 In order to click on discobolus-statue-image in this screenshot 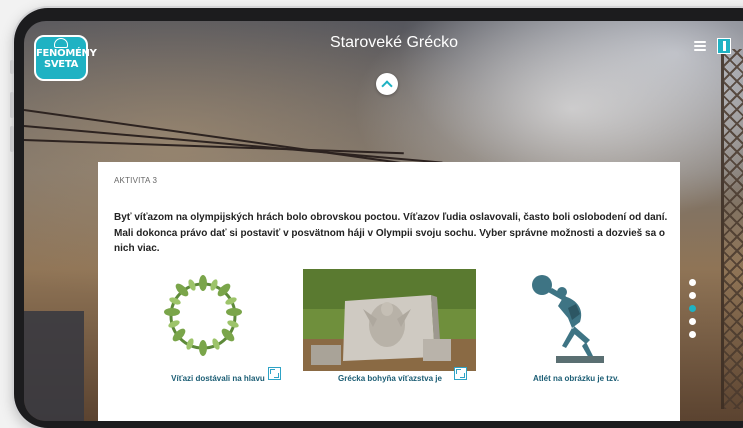, I will do `click(568, 319)`.